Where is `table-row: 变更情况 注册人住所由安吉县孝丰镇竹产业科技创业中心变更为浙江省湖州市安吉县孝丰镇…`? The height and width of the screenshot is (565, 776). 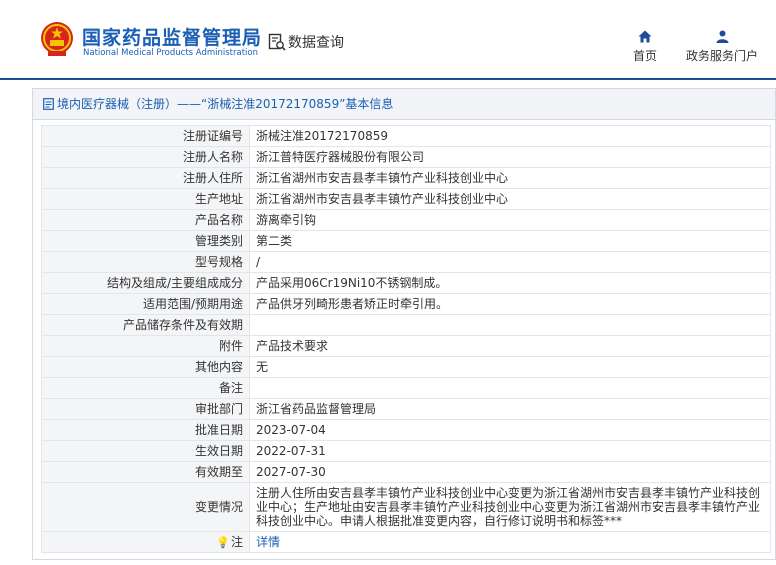 table-row: 变更情况 注册人住所由安吉县孝丰镇竹产业科技创业中心变更为浙江省湖州市安吉县孝丰镇… is located at coordinates (406, 507).